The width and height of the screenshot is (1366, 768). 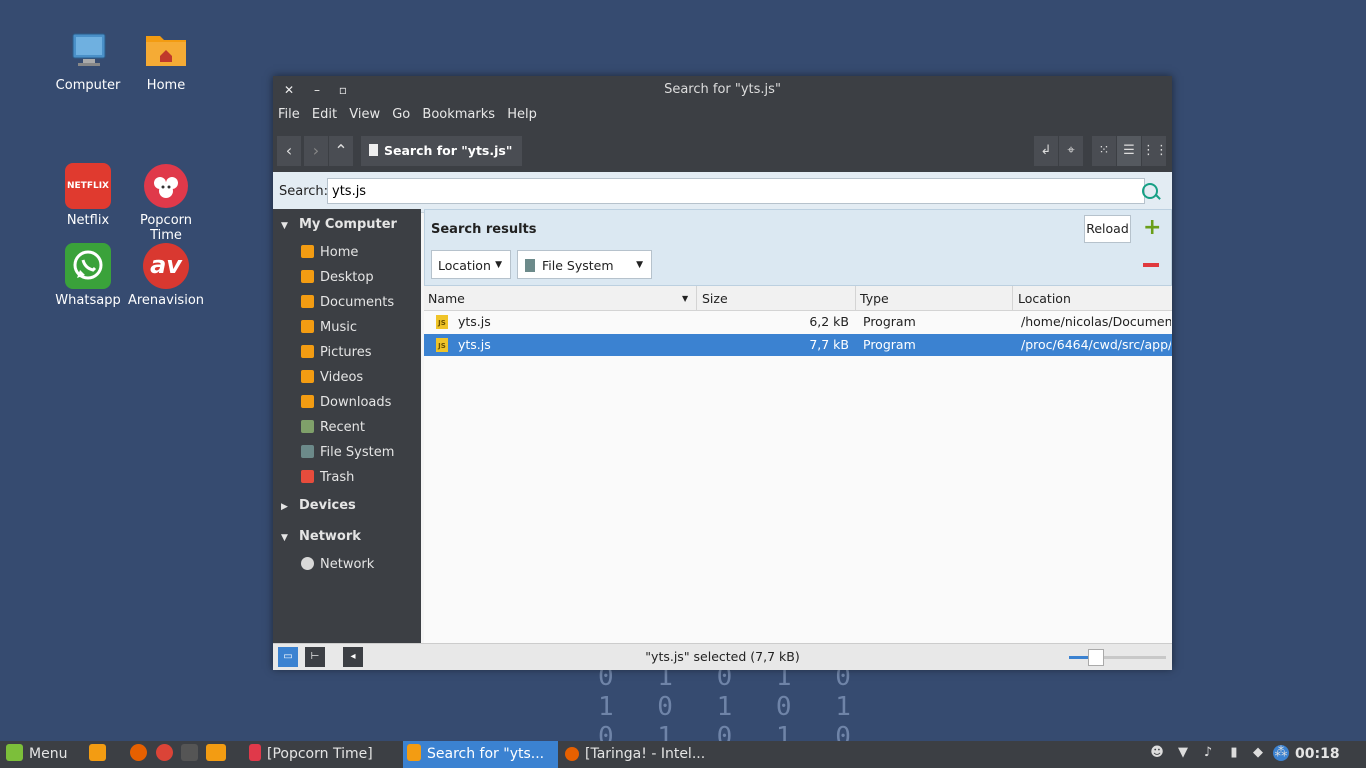 What do you see at coordinates (307, 276) in the screenshot?
I see `desktop-icon` at bounding box center [307, 276].